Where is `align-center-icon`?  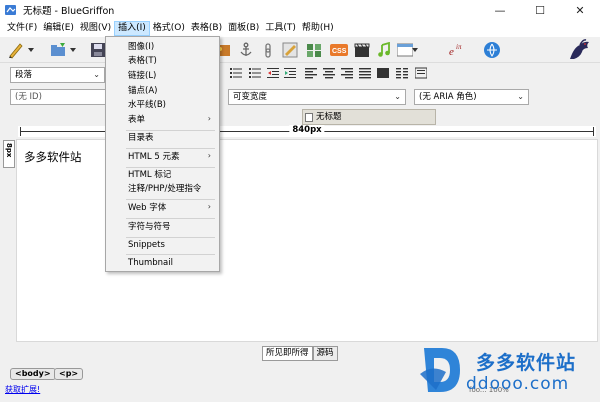
align-center-icon is located at coordinates (329, 73).